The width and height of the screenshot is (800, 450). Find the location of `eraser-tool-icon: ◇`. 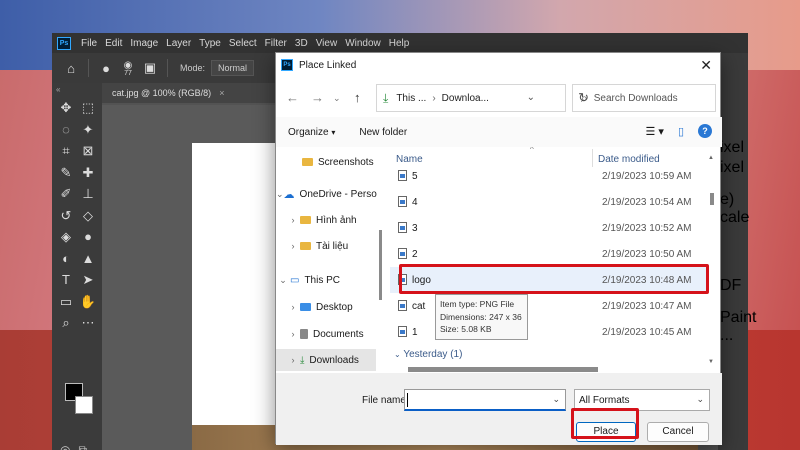

eraser-tool-icon: ◇ is located at coordinates (88, 216).